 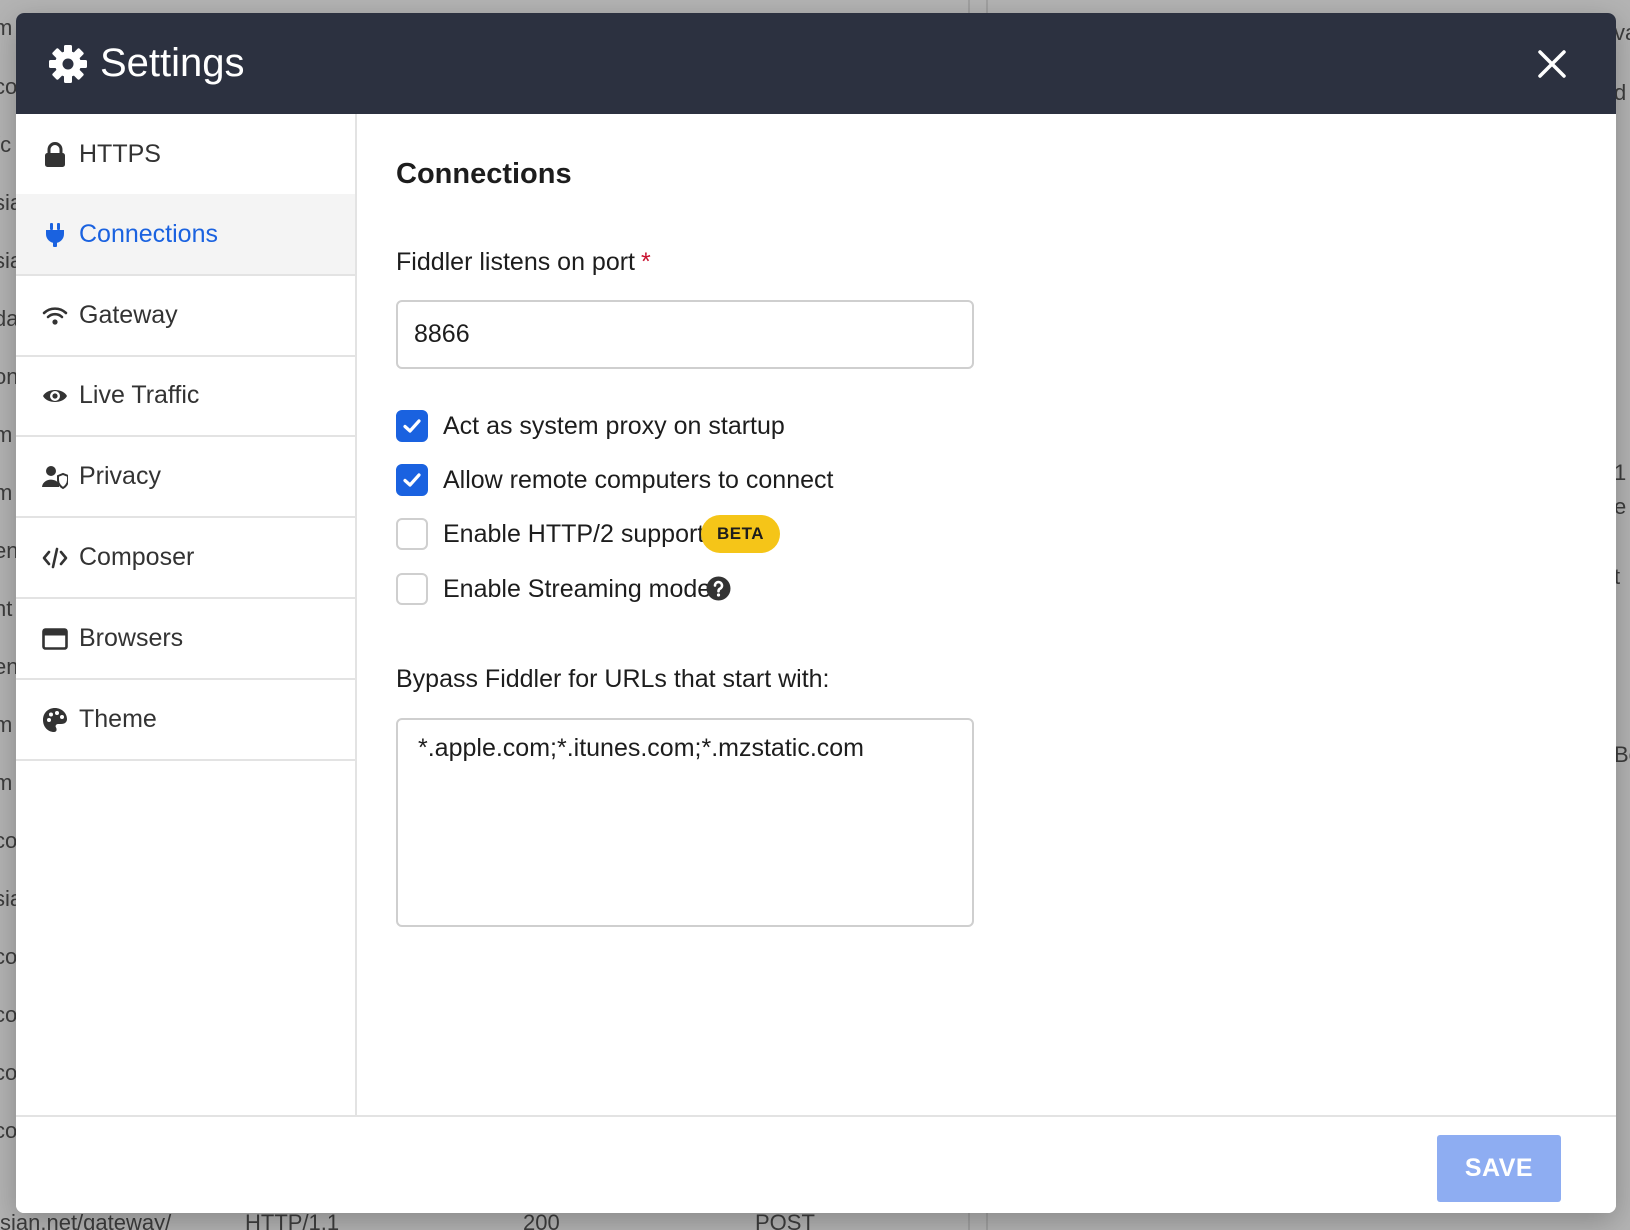 What do you see at coordinates (1499, 1168) in the screenshot?
I see `save-button: SAVE` at bounding box center [1499, 1168].